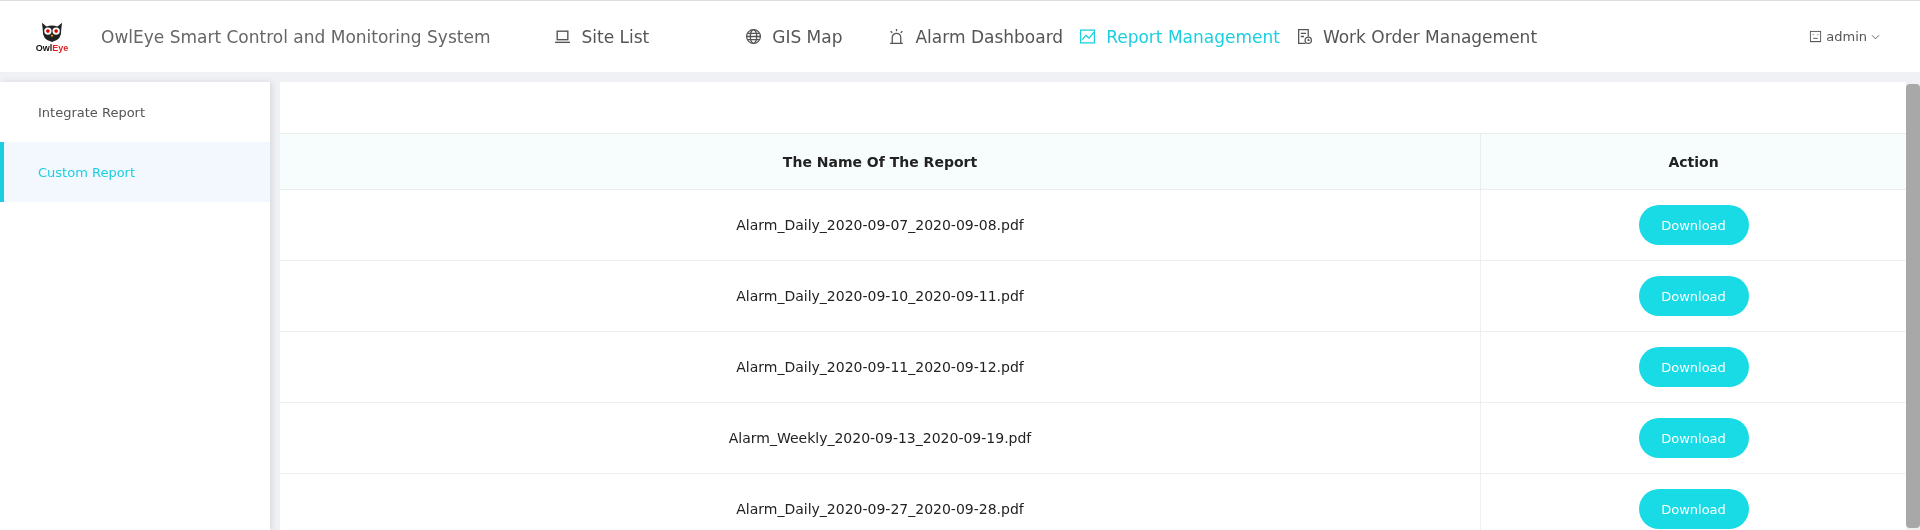 This screenshot has height=530, width=1920. Describe the element at coordinates (754, 36) in the screenshot. I see `globe-icon` at that location.